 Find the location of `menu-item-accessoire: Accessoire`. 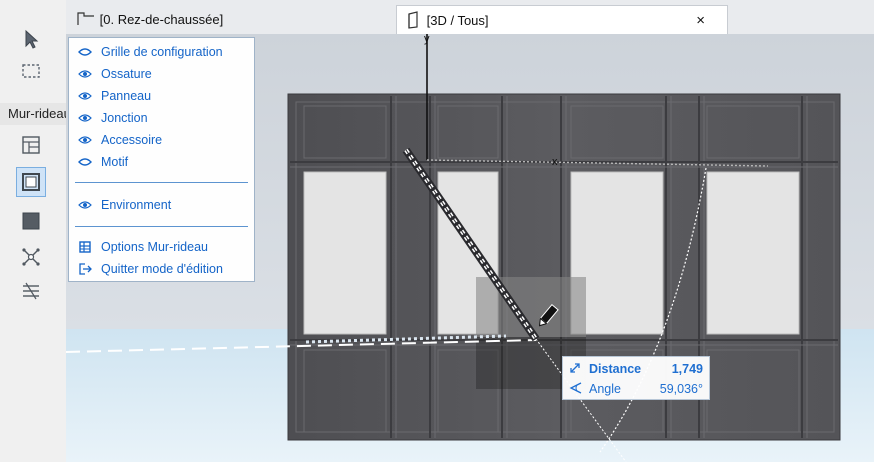

menu-item-accessoire: Accessoire is located at coordinates (119, 140).